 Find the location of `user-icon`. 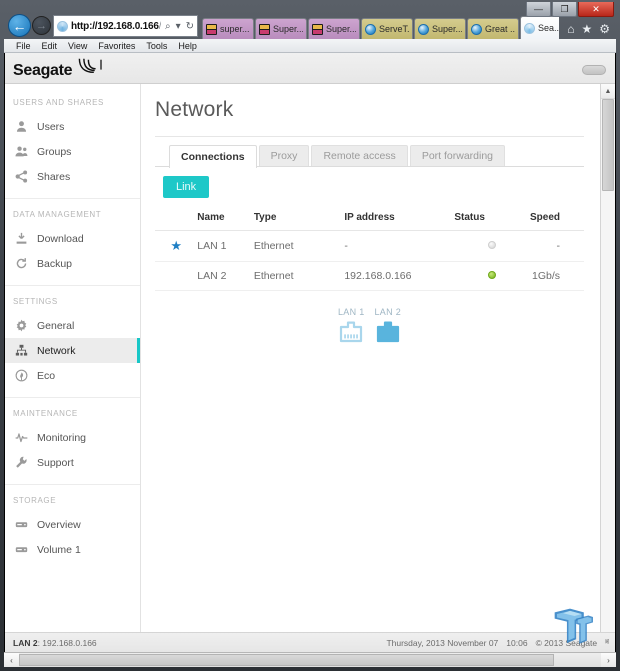

user-icon is located at coordinates (21, 126).